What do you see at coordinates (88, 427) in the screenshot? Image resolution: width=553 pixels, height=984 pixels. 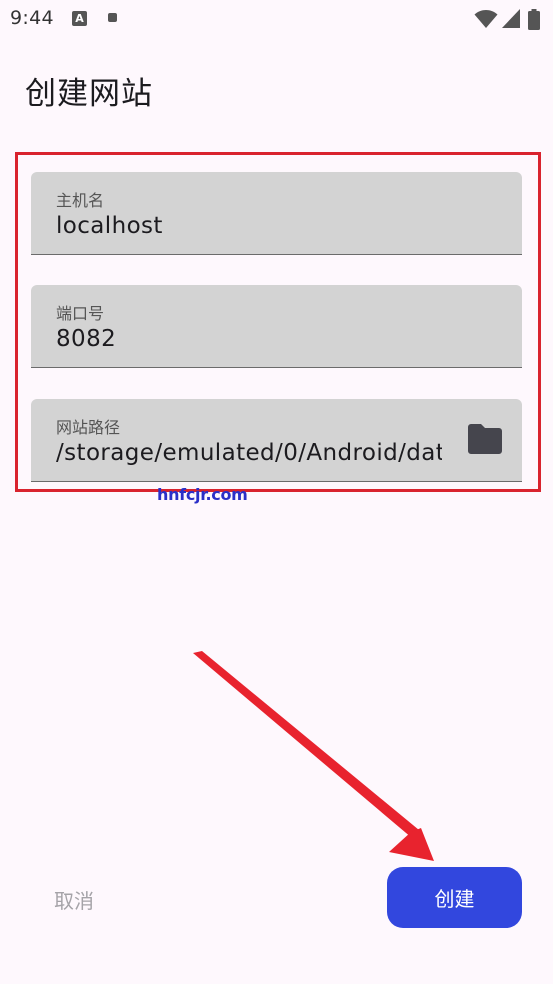 I see `path-field-label: 网站路径` at bounding box center [88, 427].